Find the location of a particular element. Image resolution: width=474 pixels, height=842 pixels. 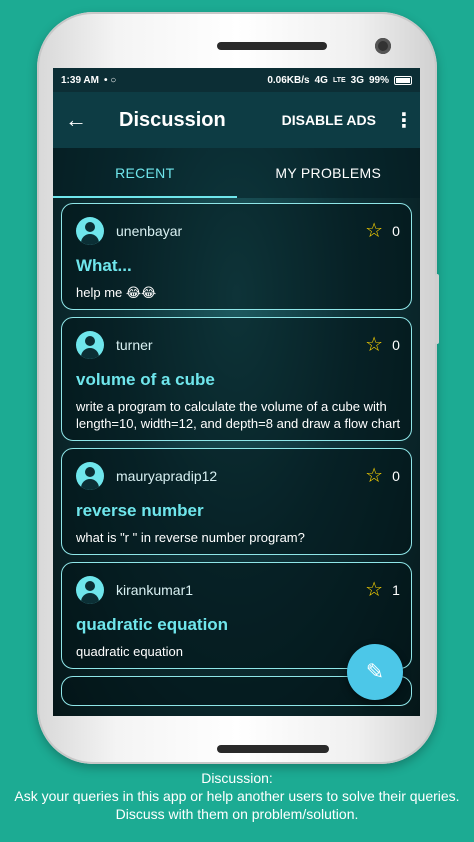

power-button is located at coordinates (437, 309).